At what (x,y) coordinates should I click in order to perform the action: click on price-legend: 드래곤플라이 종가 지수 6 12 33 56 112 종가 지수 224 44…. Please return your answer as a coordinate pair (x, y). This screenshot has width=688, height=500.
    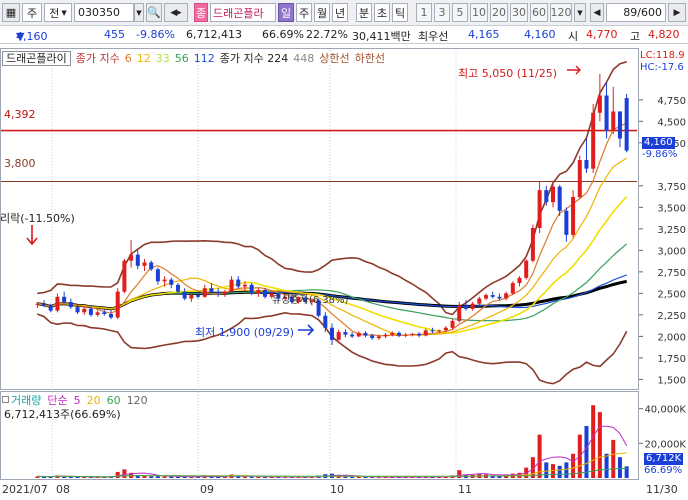
    Looking at the image, I should click on (193, 58).